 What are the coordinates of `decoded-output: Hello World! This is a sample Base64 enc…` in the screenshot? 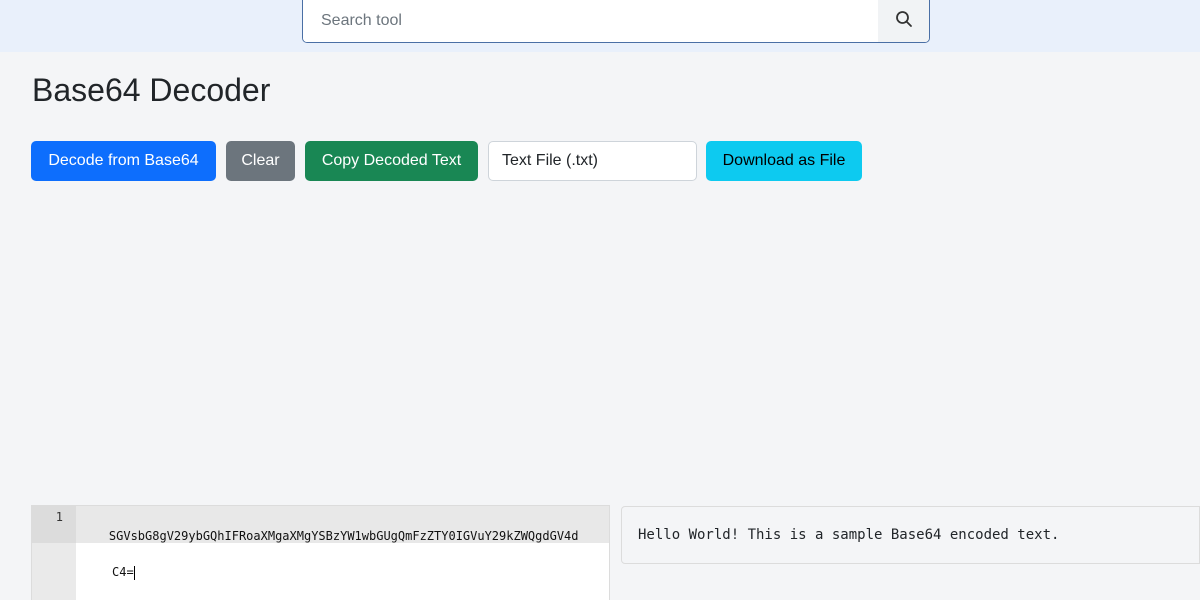 It's located at (910, 535).